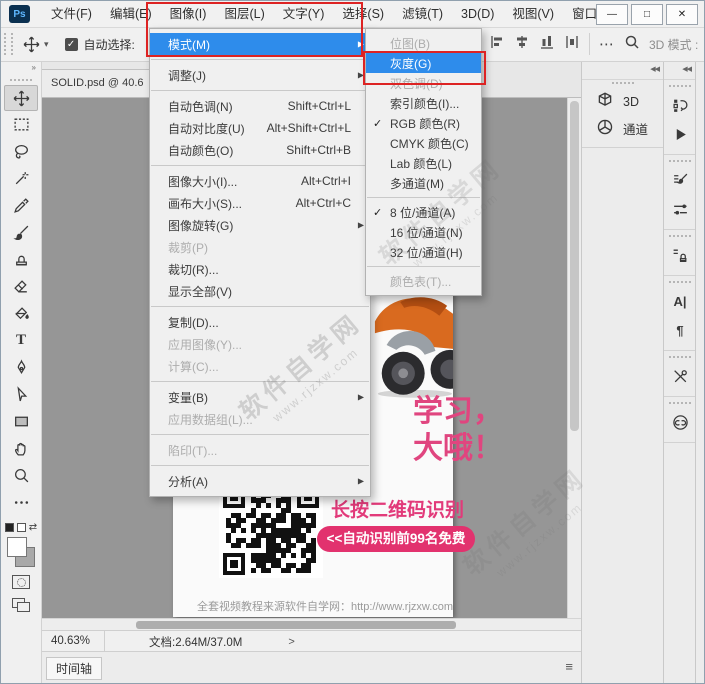 The image size is (705, 684). I want to click on menu-item: 显示全部(V), so click(260, 291).